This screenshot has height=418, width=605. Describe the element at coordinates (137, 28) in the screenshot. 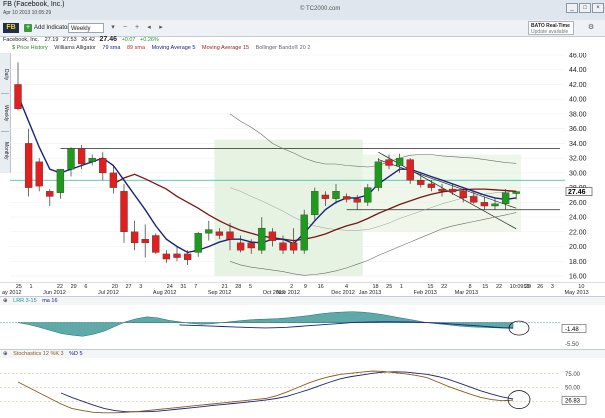

I see `zoom-in-icon: +` at that location.